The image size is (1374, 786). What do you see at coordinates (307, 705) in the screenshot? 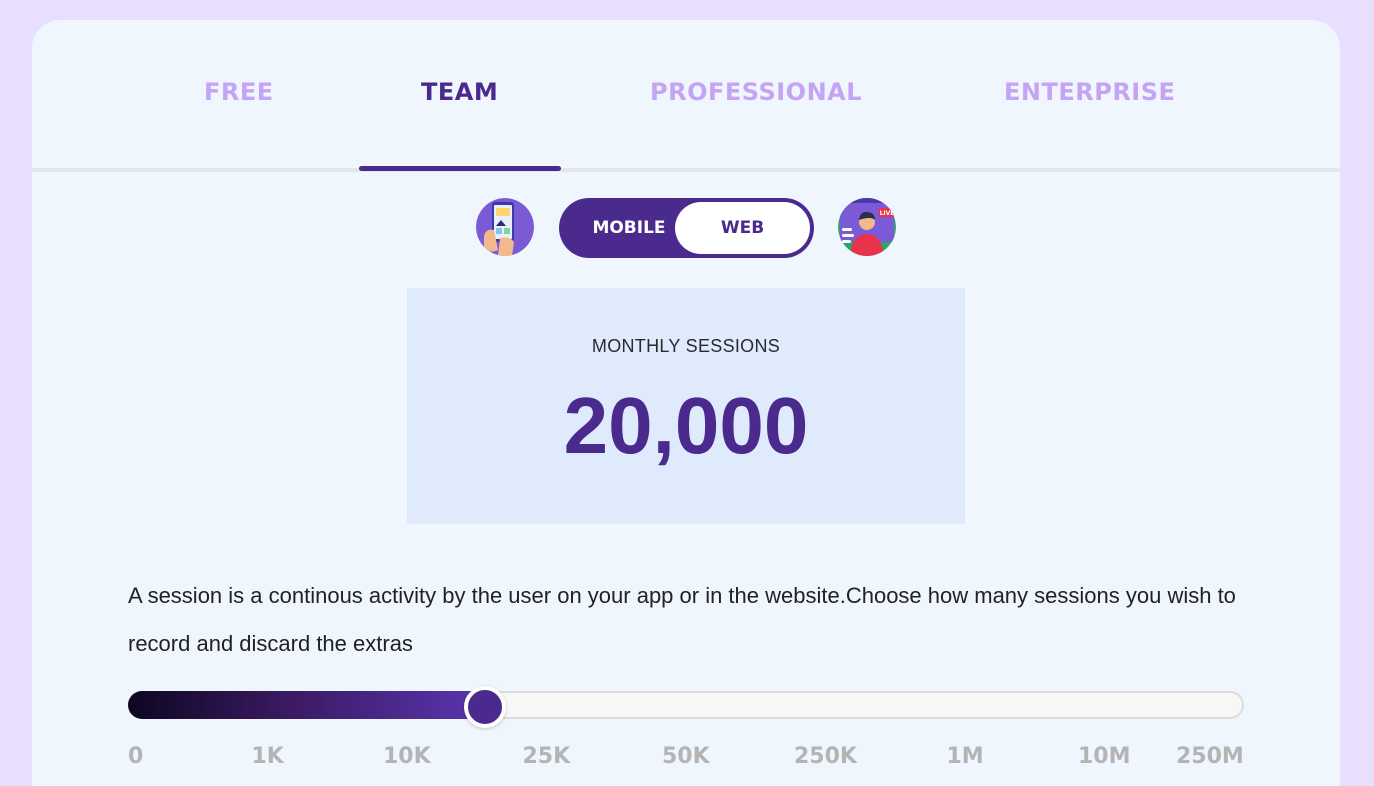
I see `sessions-slider-fill` at bounding box center [307, 705].